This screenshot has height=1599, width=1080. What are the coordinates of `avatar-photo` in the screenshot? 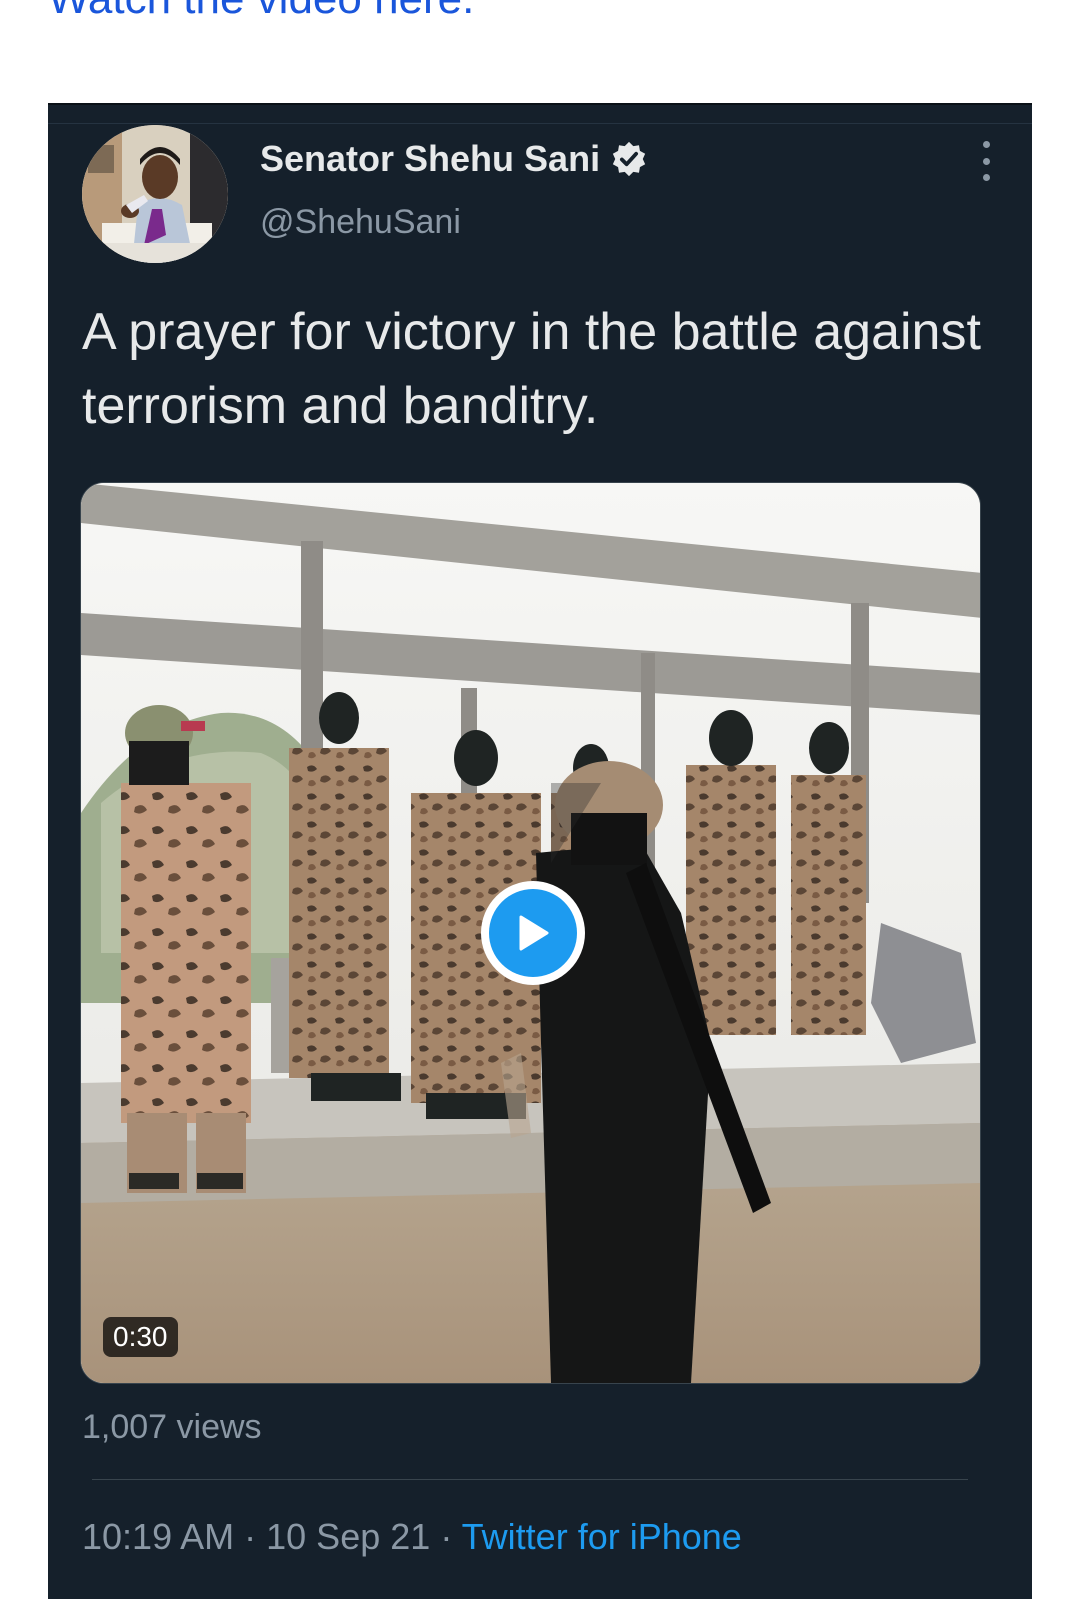 It's located at (155, 194).